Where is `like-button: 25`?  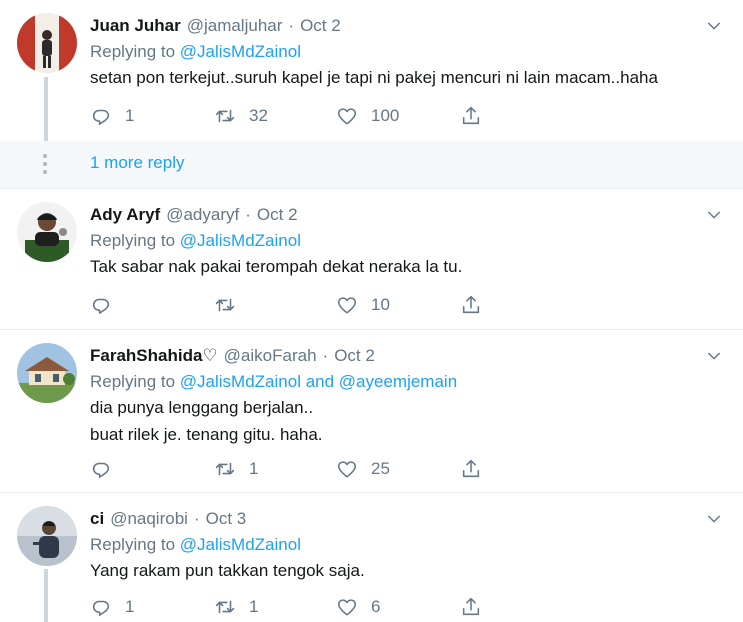 like-button: 25 is located at coordinates (363, 469).